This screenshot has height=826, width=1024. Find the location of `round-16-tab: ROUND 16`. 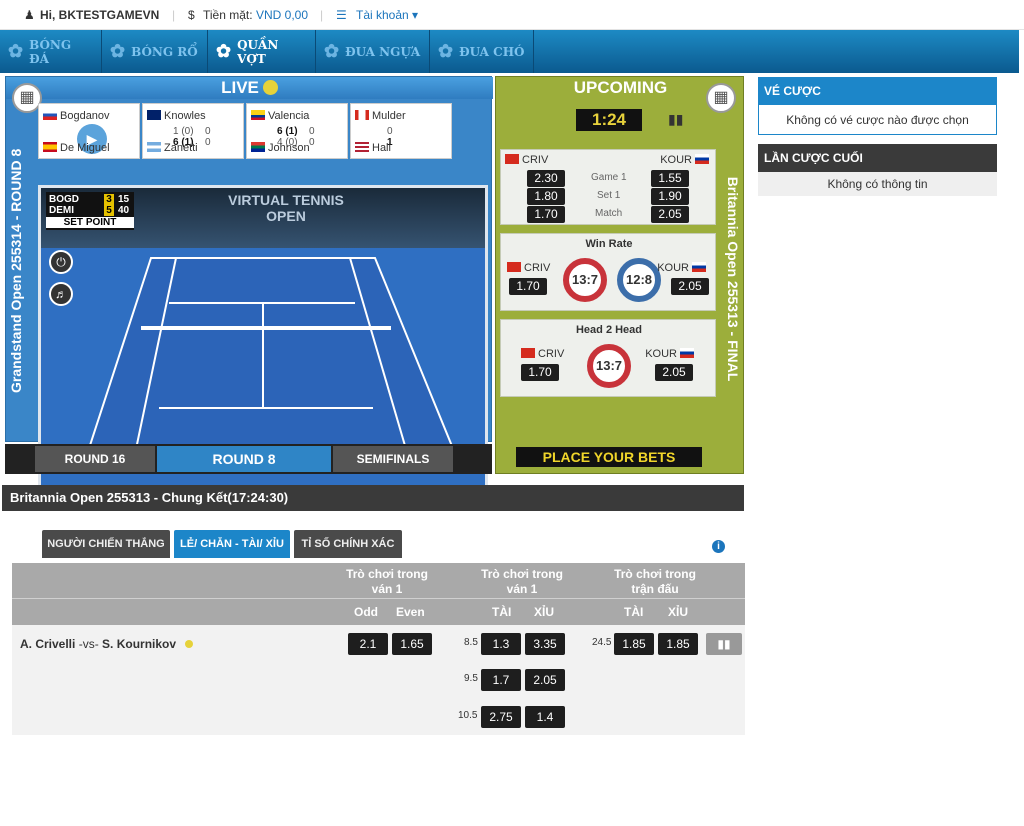

round-16-tab: ROUND 16 is located at coordinates (95, 459).